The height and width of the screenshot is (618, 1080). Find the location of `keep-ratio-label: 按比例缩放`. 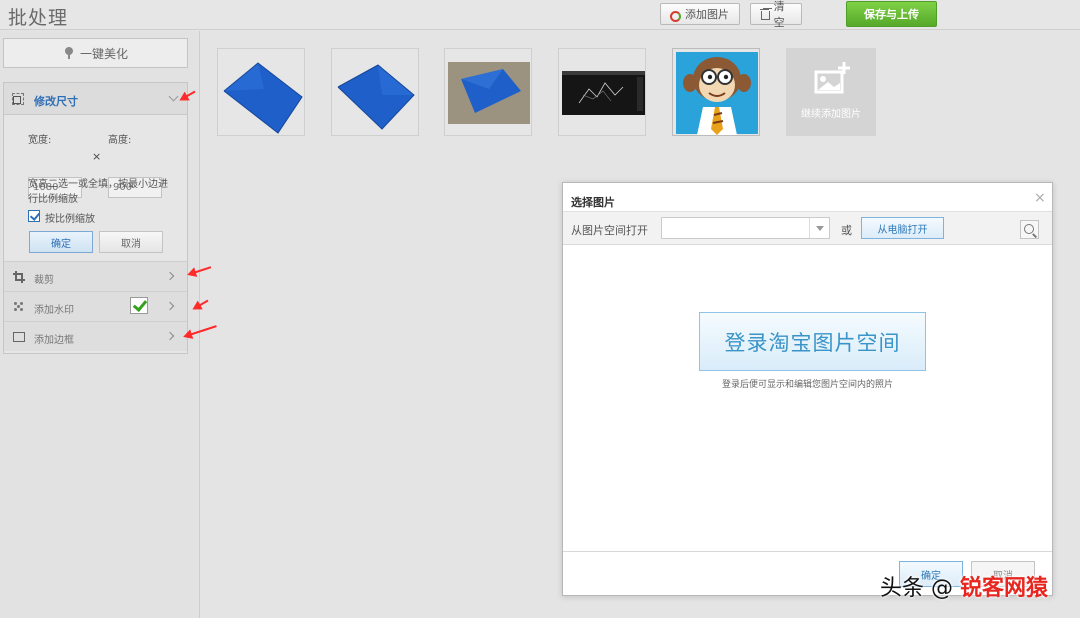

keep-ratio-label: 按比例缩放 is located at coordinates (70, 219).